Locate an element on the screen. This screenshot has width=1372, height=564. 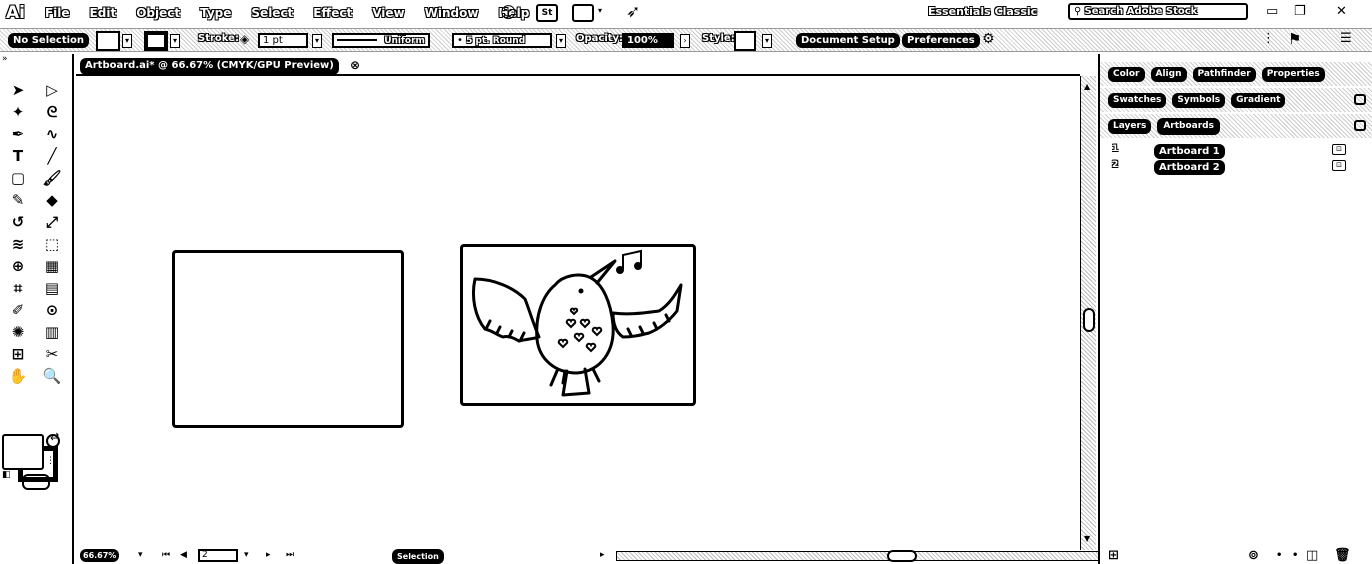
slice-tool-icon: ✂ is located at coordinates (52, 354).